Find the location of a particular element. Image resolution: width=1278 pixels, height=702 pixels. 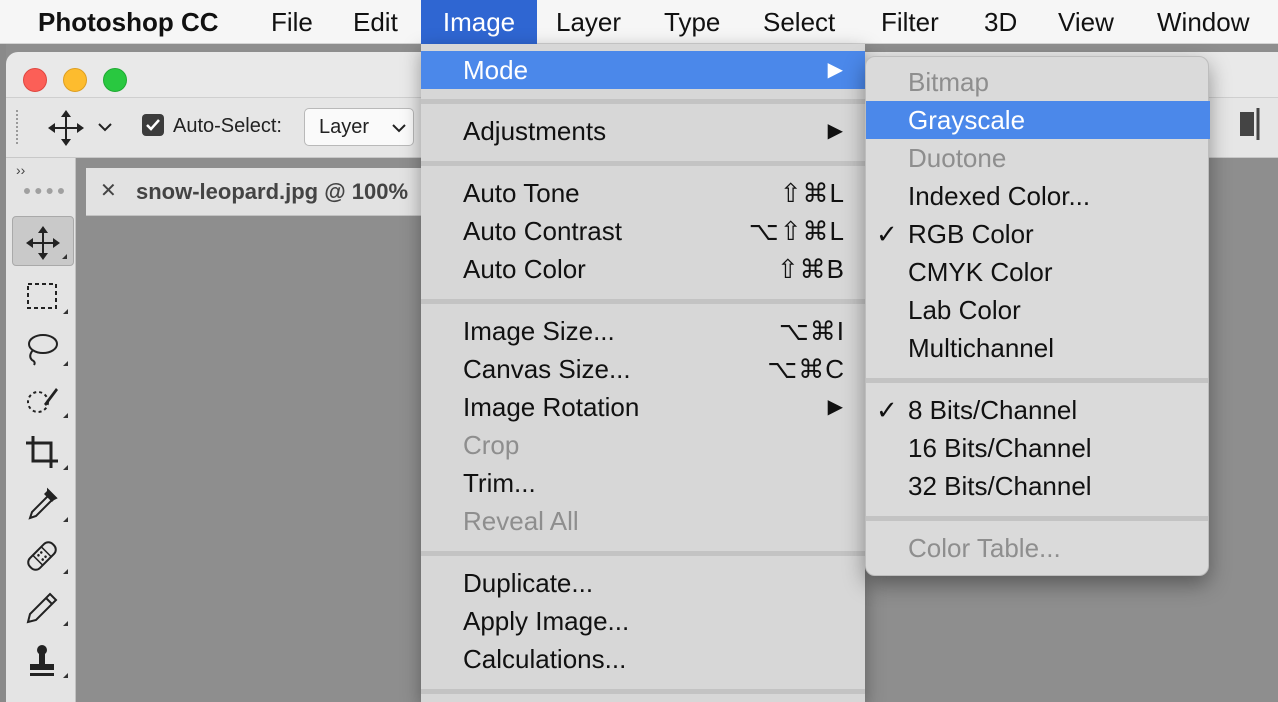

submenu-item-16-bits: 16 Bits/Channel is located at coordinates (1038, 448).